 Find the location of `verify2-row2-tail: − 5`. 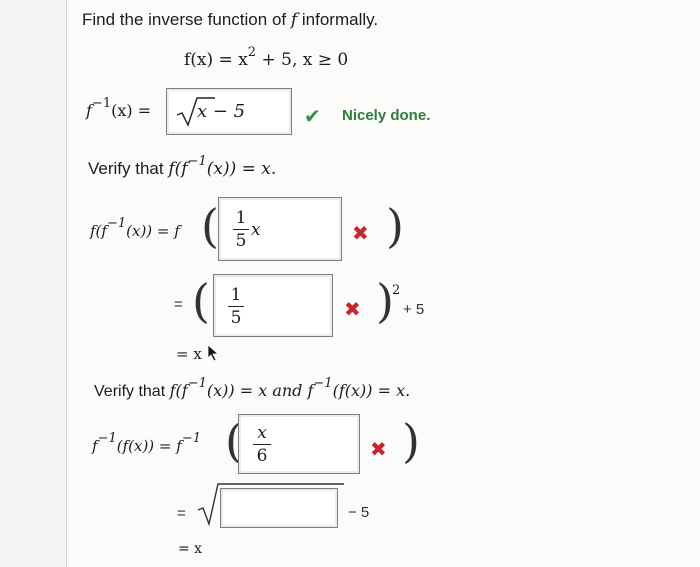

verify2-row2-tail: − 5 is located at coordinates (359, 512).